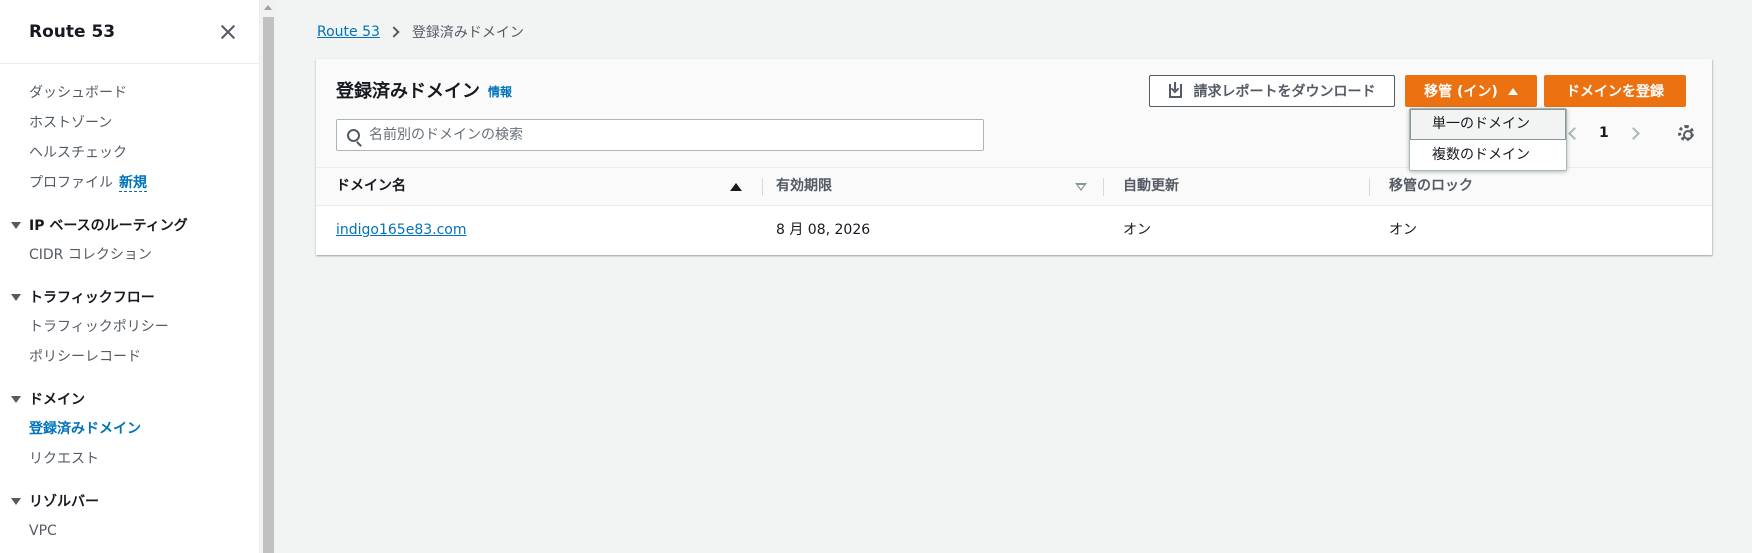 This screenshot has width=1752, height=553. I want to click on sidebar-item-hosted-zones: ホストゾーン, so click(129, 123).